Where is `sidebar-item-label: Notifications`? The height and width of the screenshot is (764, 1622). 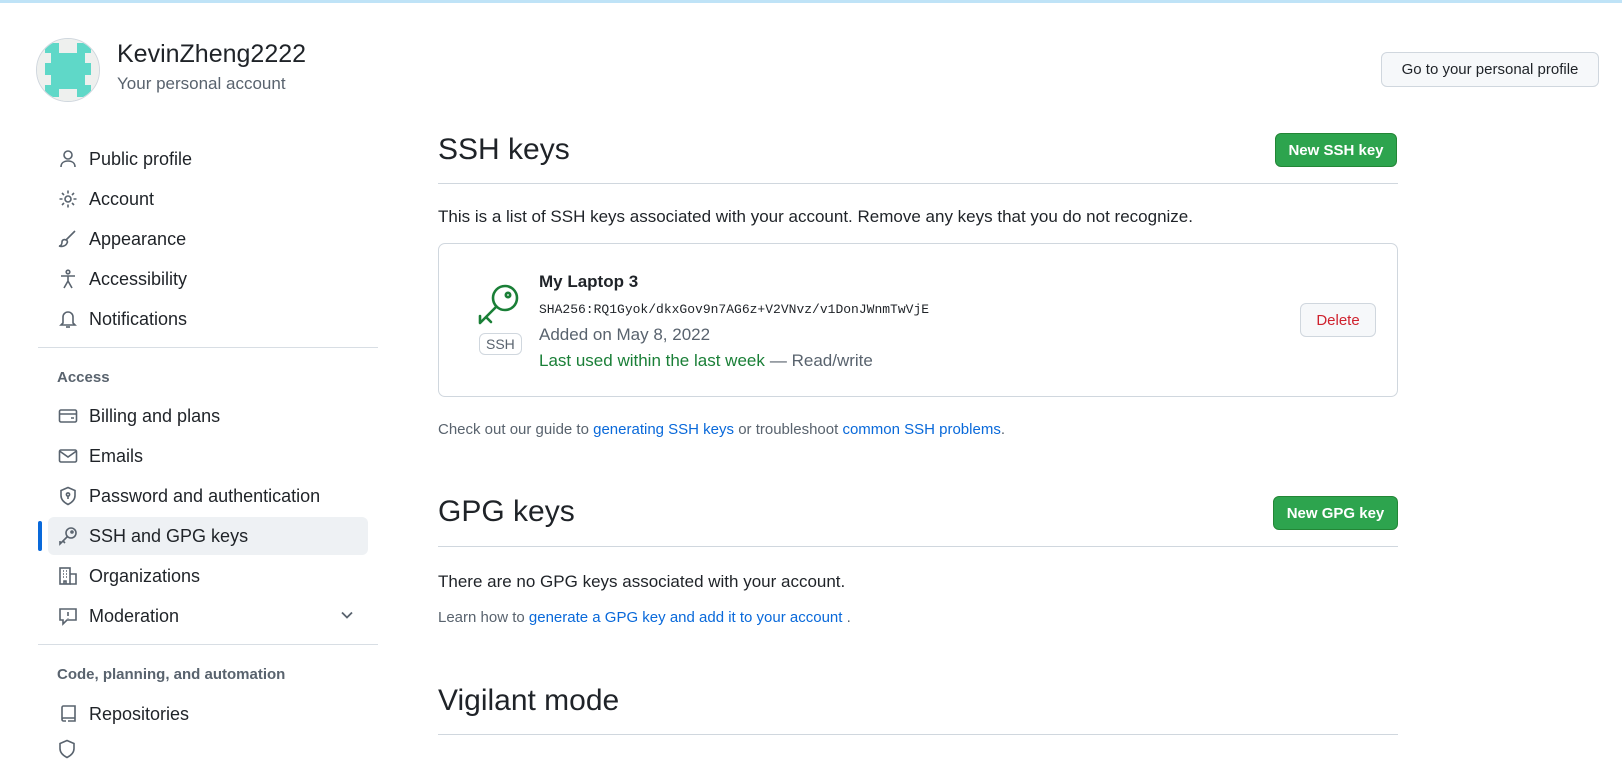 sidebar-item-label: Notifications is located at coordinates (138, 318).